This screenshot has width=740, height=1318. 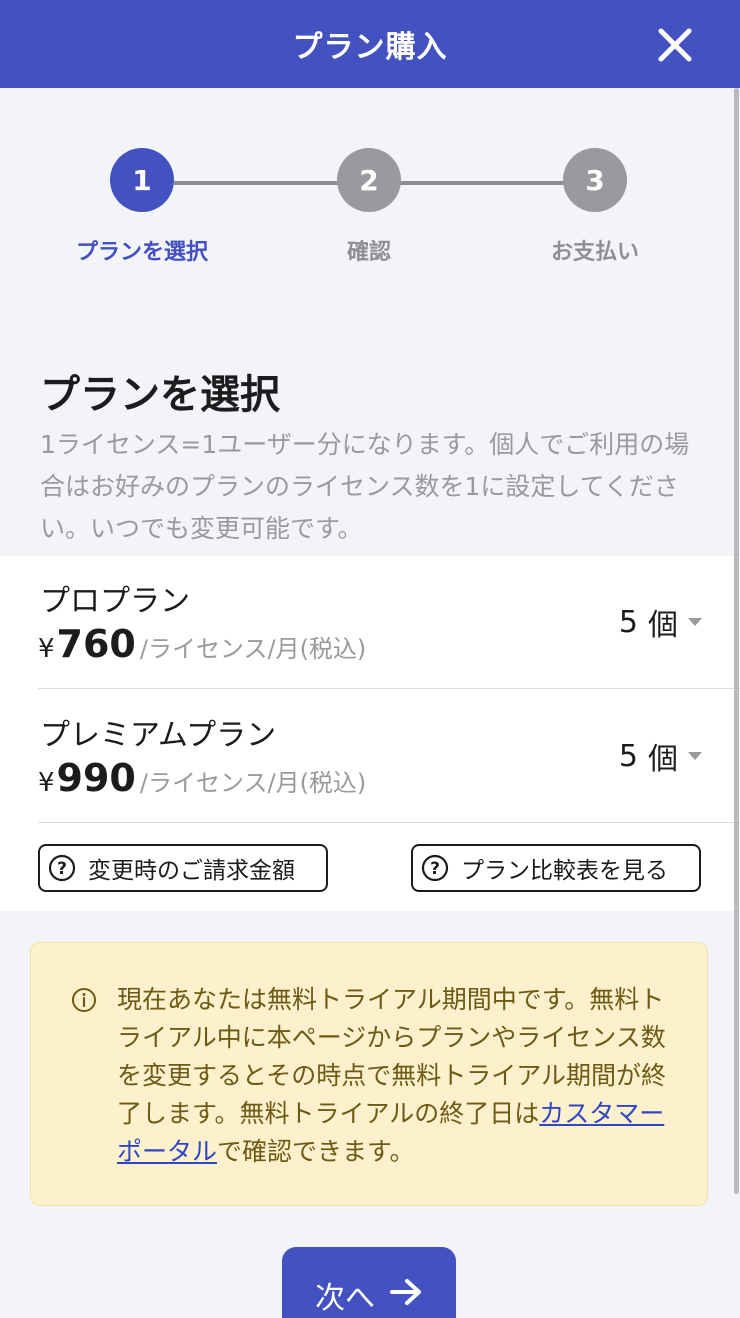 I want to click on step-3-label: お支払い, so click(x=594, y=252).